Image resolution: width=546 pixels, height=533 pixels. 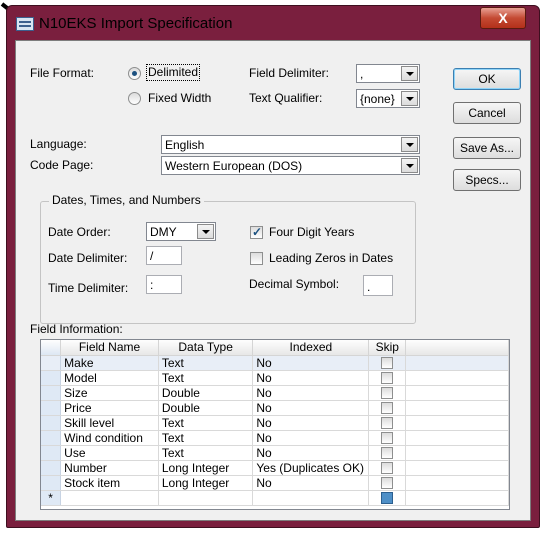 What do you see at coordinates (311, 232) in the screenshot?
I see `four-digit-years-label: Four Digit Years` at bounding box center [311, 232].